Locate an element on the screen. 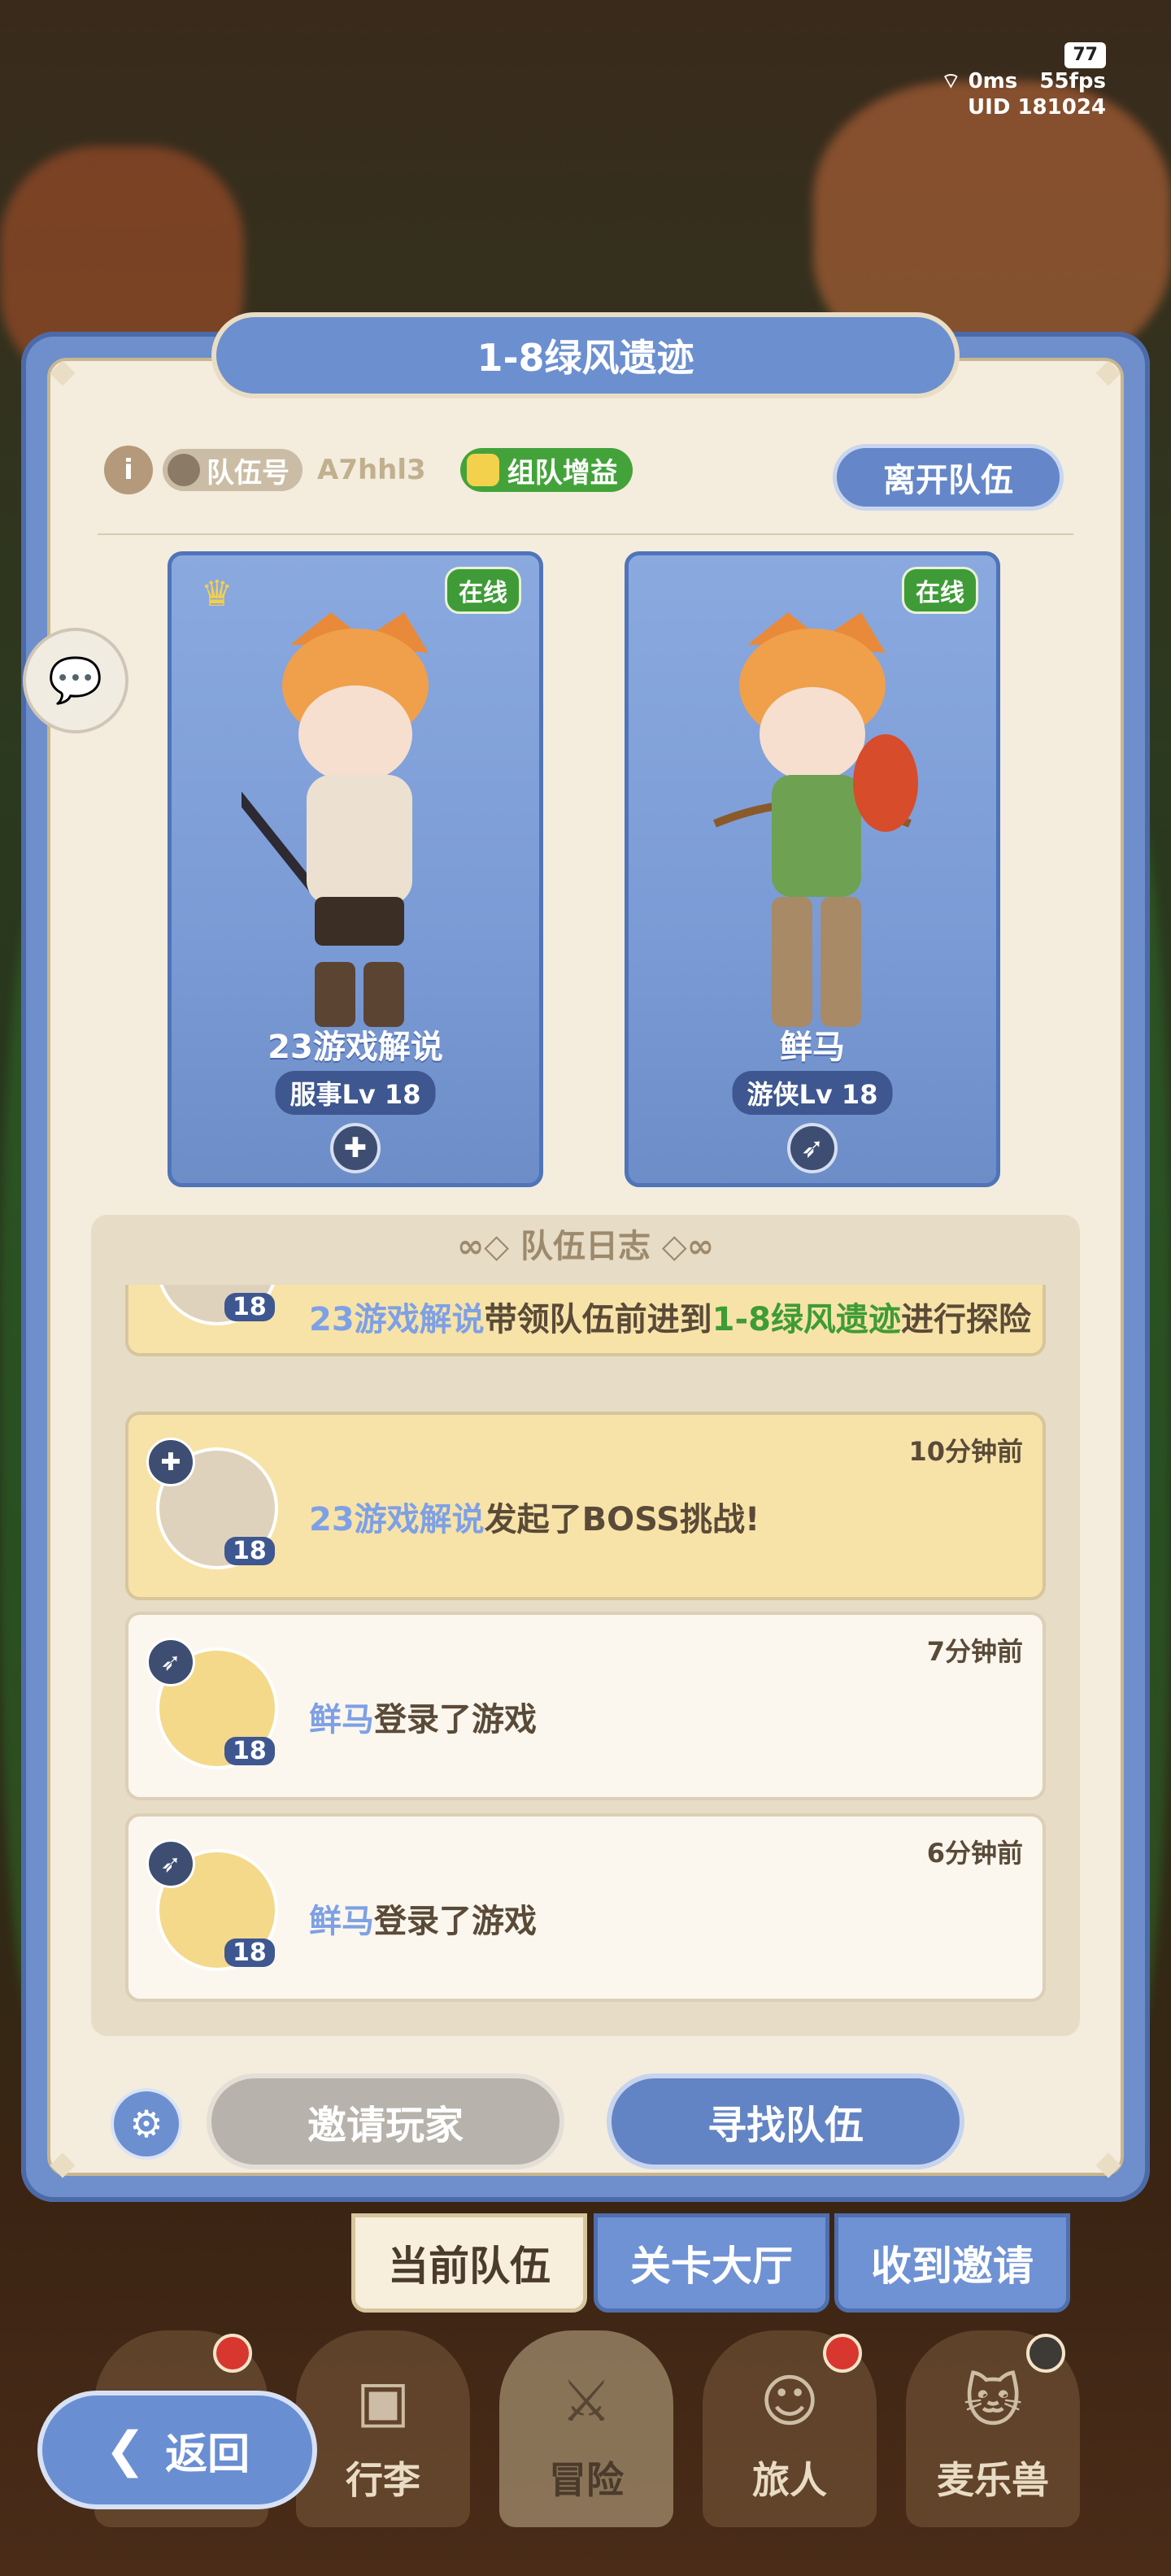 The width and height of the screenshot is (1171, 2576). tab-received-invites: 收到邀请 is located at coordinates (952, 2263).